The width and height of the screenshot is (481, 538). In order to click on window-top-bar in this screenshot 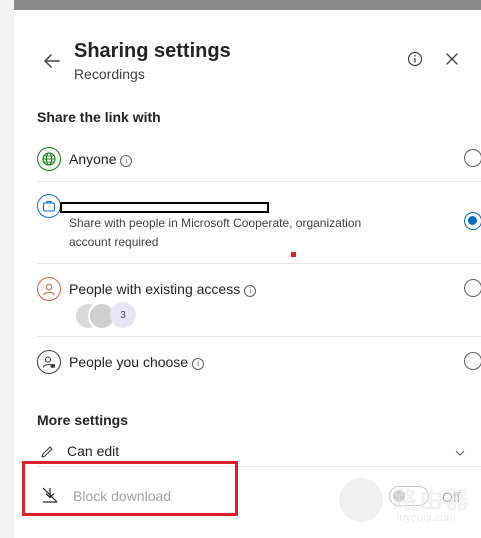, I will do `click(247, 5)`.